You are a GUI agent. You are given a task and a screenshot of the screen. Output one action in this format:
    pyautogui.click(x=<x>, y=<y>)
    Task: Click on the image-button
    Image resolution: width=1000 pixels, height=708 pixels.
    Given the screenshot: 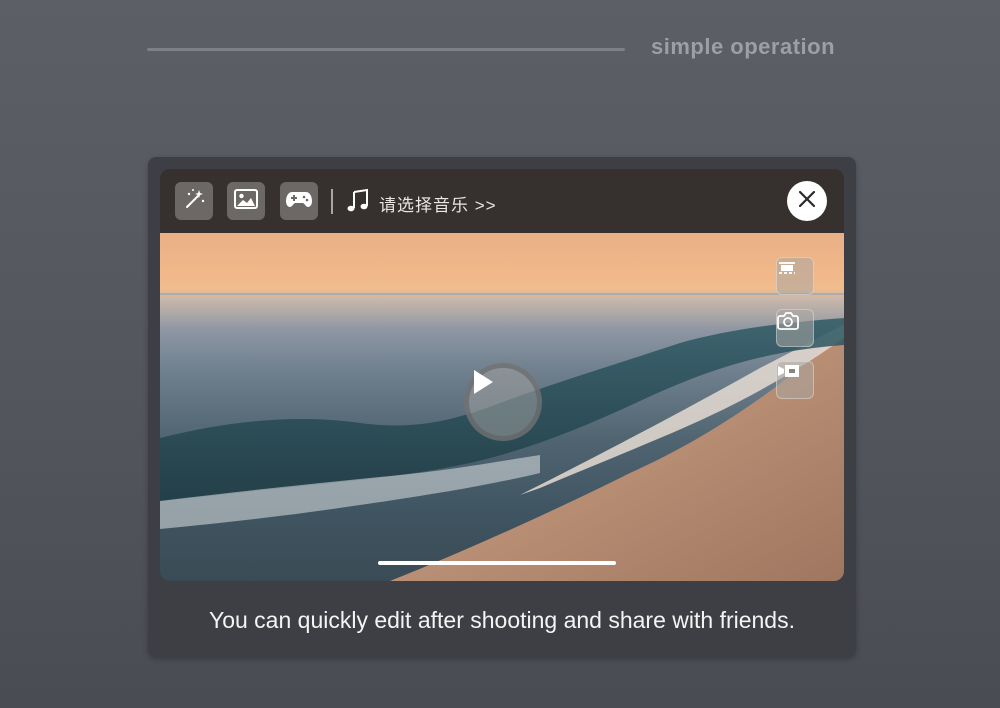 What is the action you would take?
    pyautogui.click(x=246, y=201)
    